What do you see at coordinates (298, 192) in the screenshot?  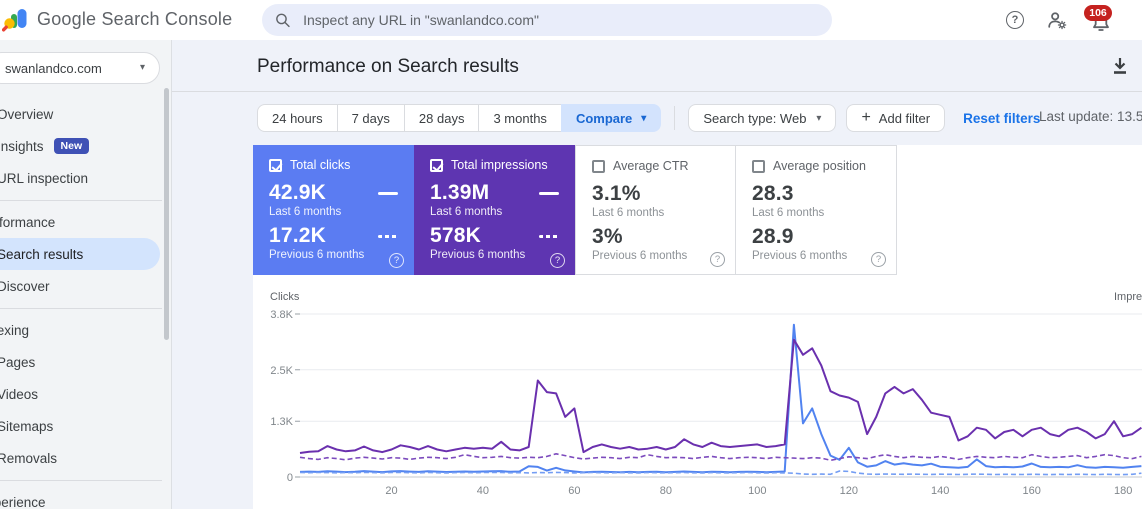 I see `metric-current-value: 42.9K` at bounding box center [298, 192].